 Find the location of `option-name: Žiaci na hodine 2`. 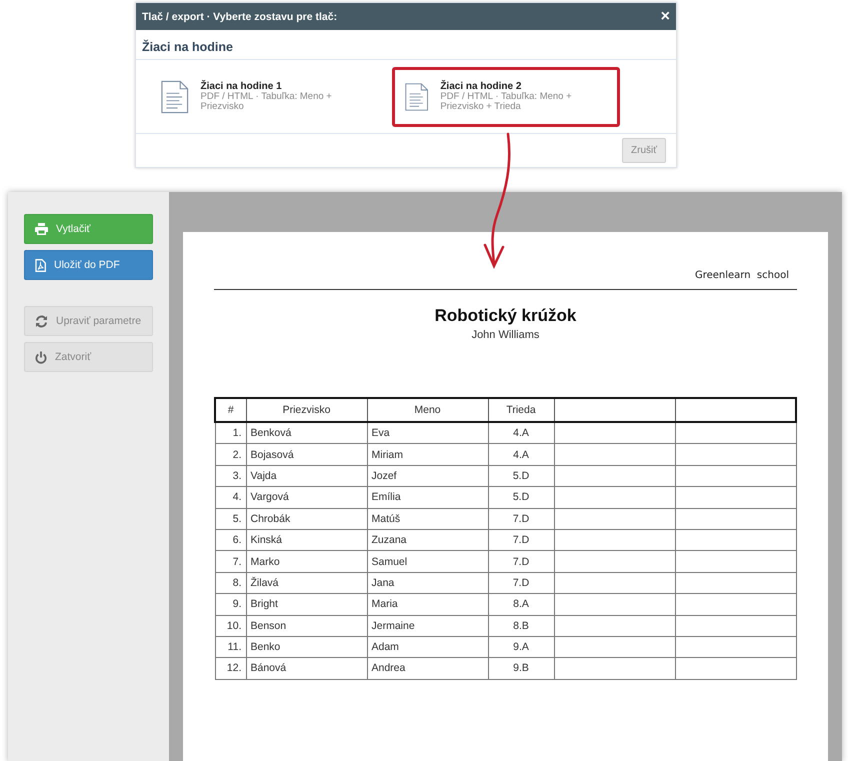

option-name: Žiaci na hodine 2 is located at coordinates (481, 86).